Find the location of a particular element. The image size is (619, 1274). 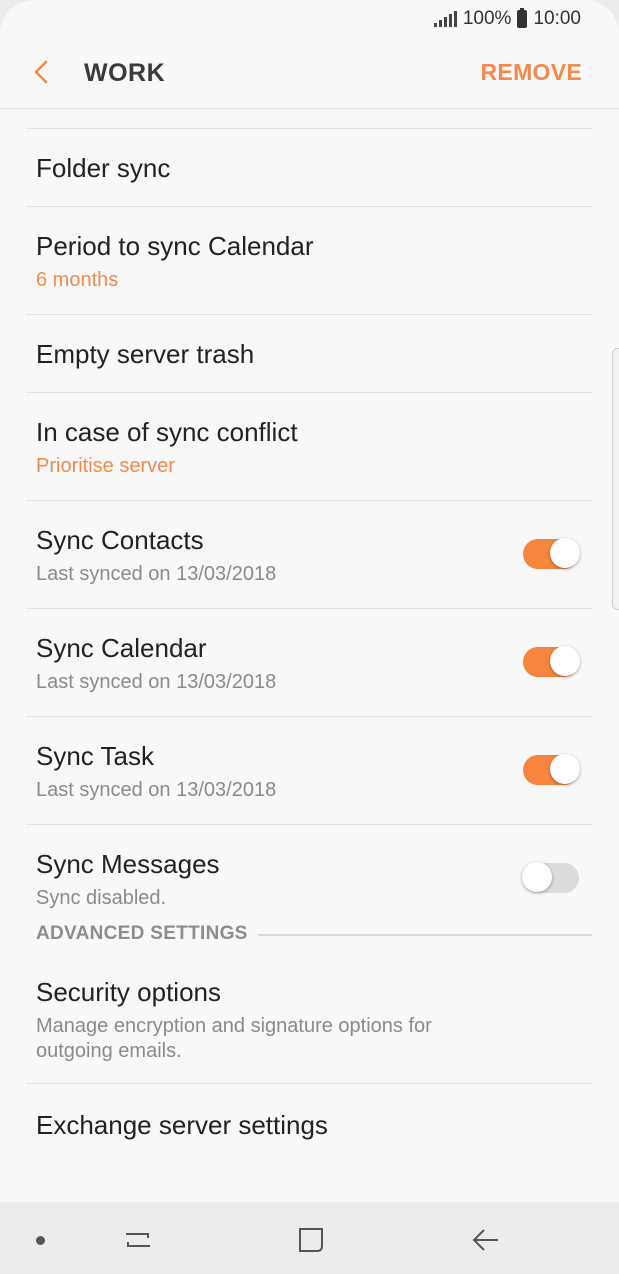

sync-task-title: Sync Task is located at coordinates (95, 756).